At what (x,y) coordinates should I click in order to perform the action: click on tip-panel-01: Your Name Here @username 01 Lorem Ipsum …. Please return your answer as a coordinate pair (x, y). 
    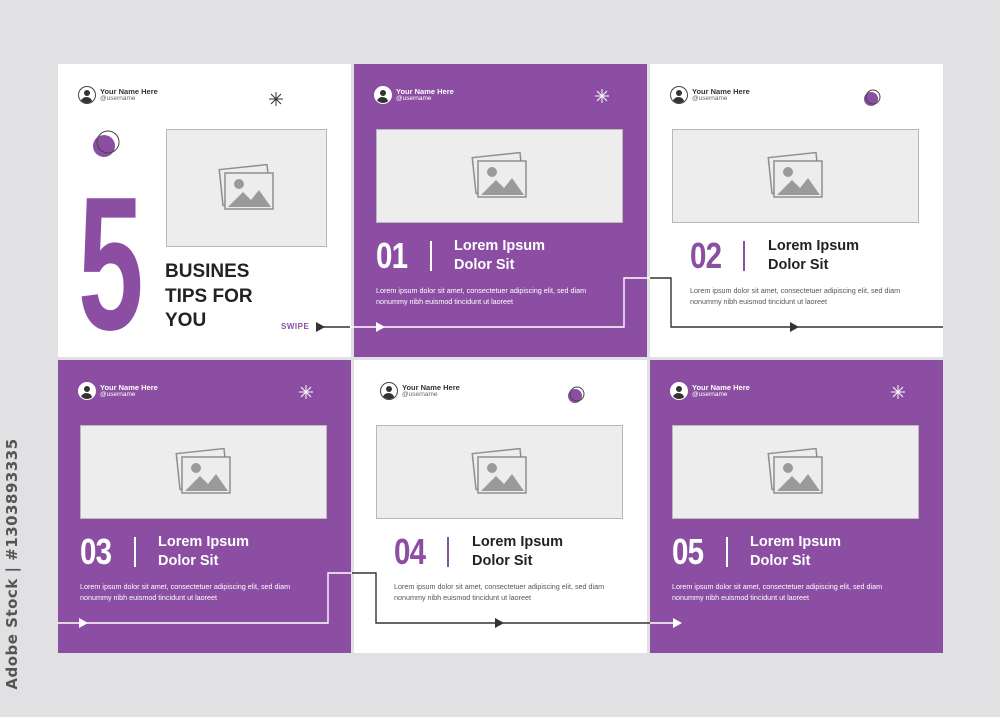
    Looking at the image, I should click on (500, 210).